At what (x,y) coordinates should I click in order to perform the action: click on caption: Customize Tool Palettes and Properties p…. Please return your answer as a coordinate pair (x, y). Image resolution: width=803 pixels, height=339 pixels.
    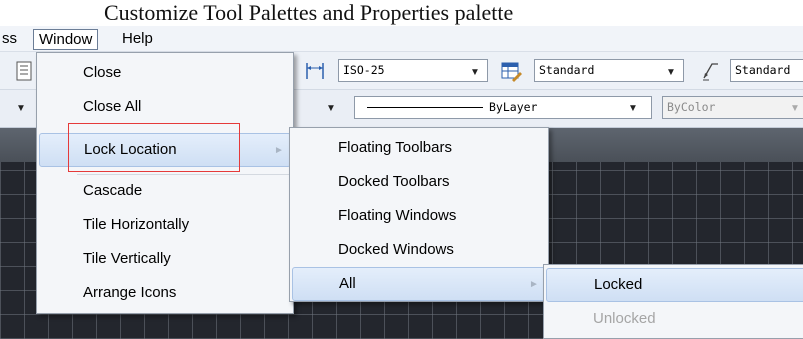
    Looking at the image, I should click on (401, 13).